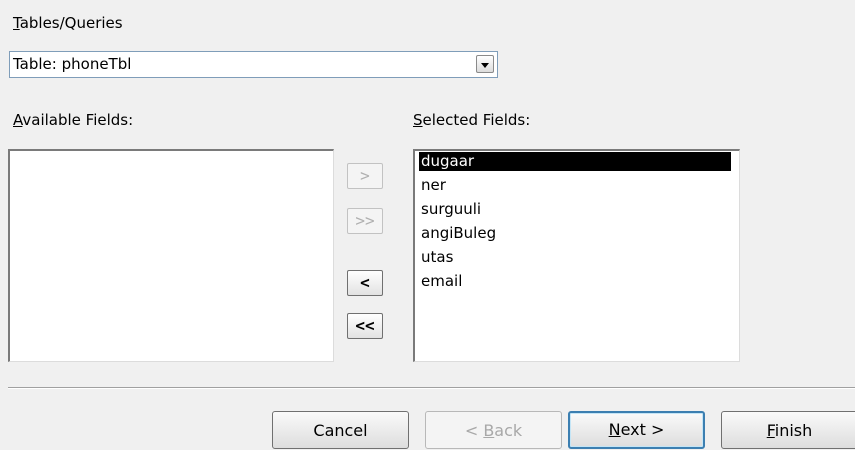 This screenshot has width=855, height=450. I want to click on list-item: email, so click(440, 281).